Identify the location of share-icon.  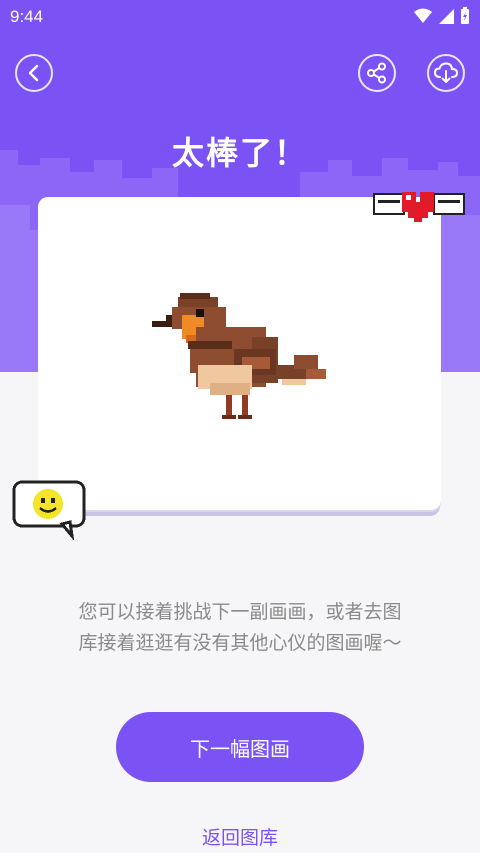
(376, 73).